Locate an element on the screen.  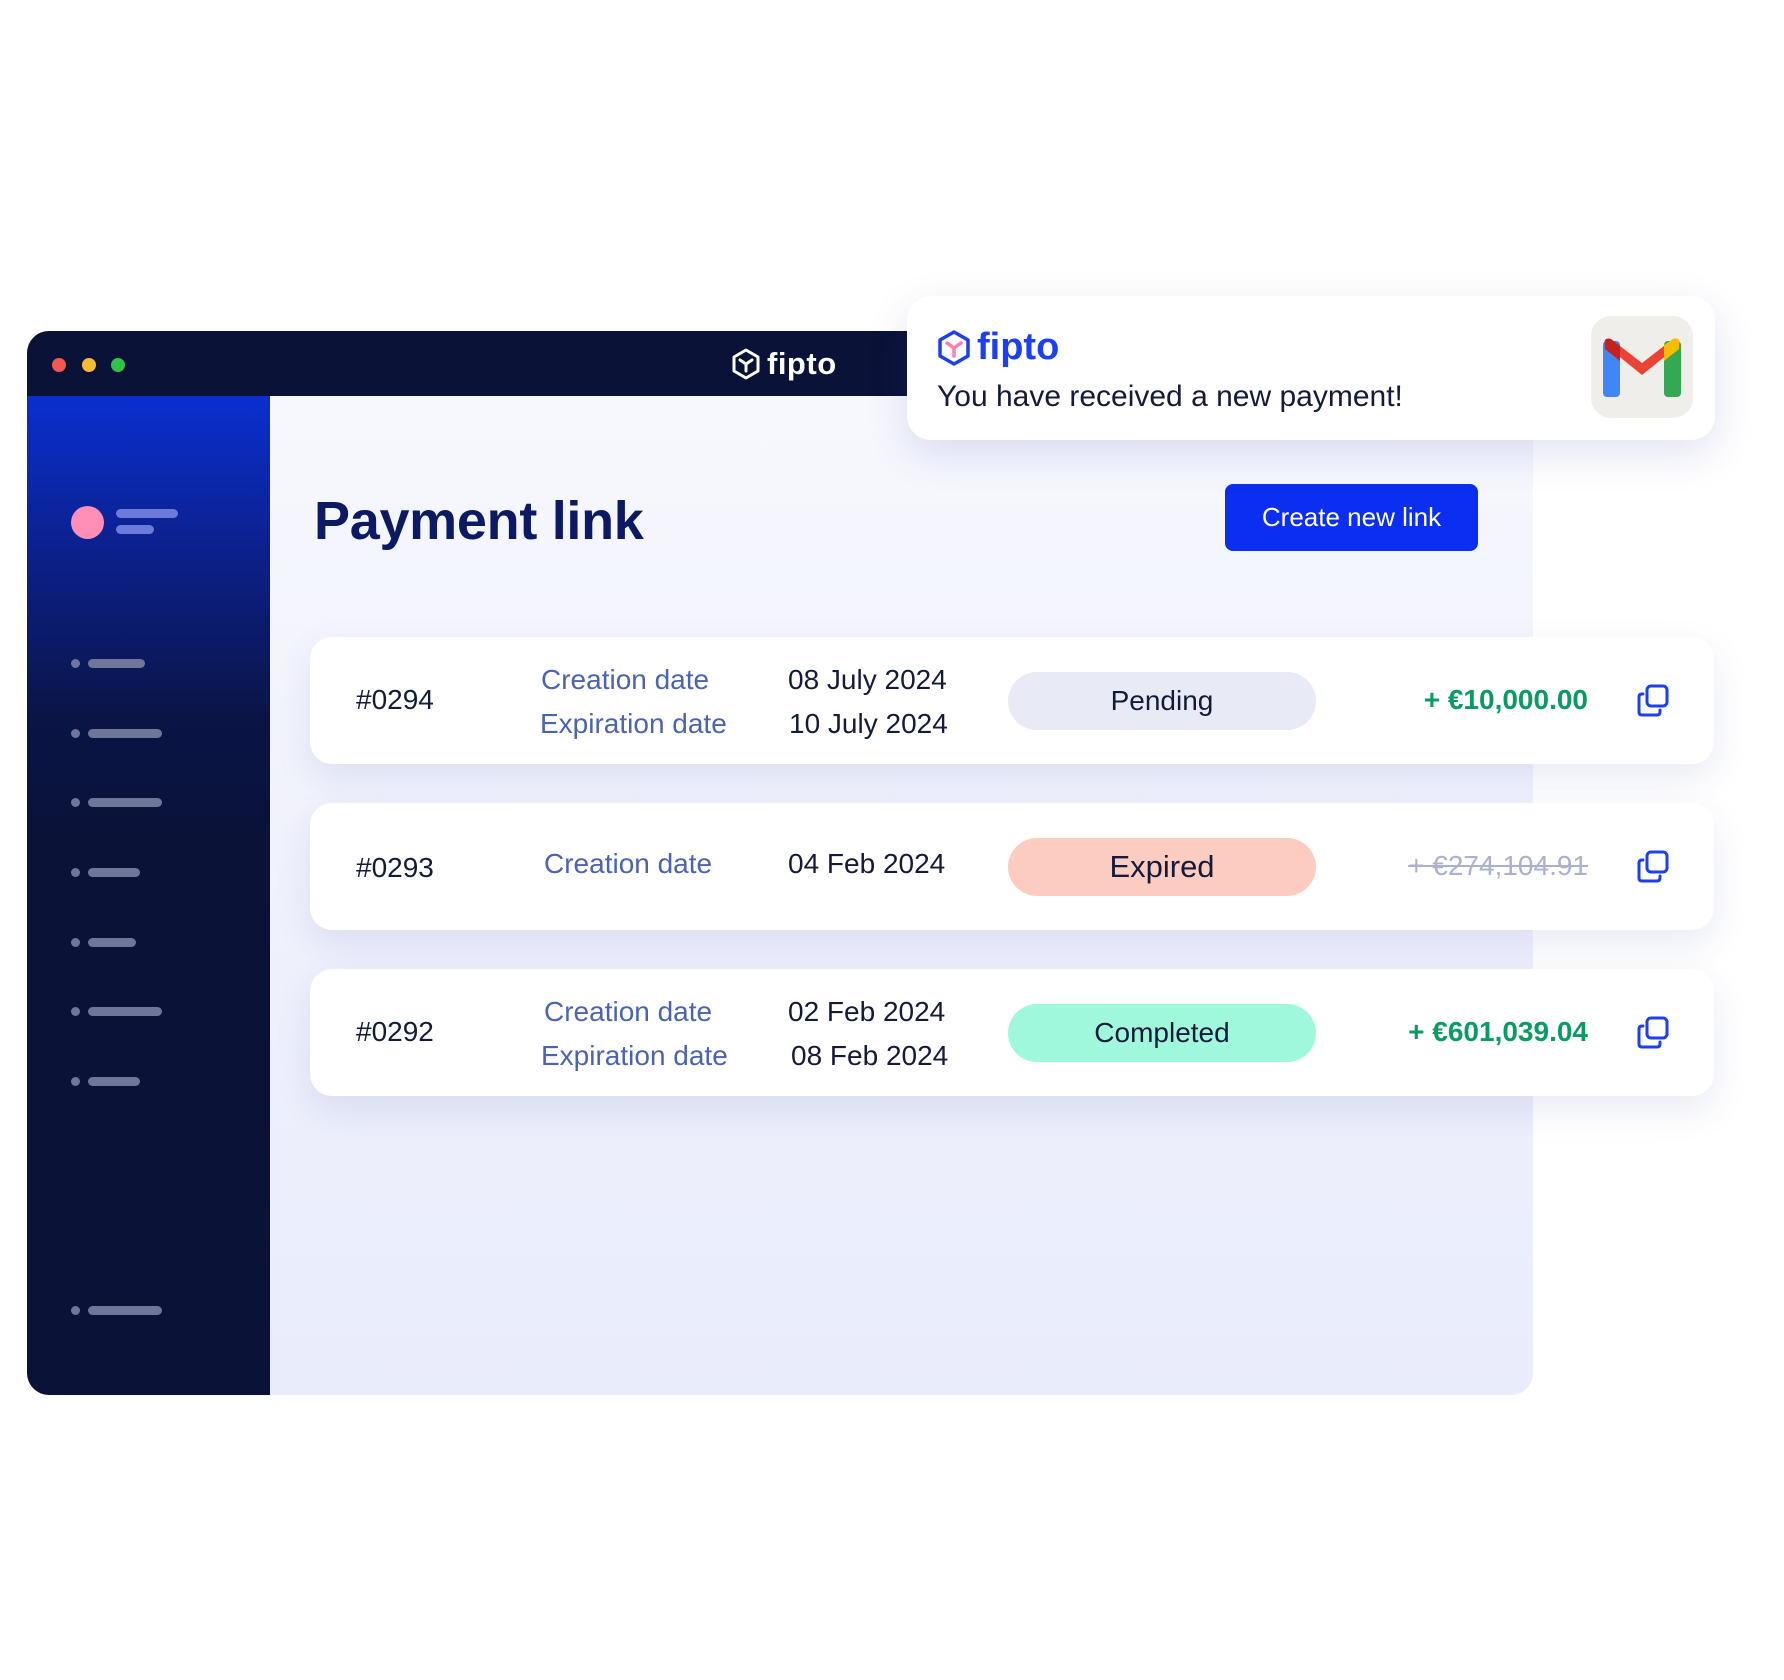
payment-link-id: #0292 is located at coordinates (395, 1031).